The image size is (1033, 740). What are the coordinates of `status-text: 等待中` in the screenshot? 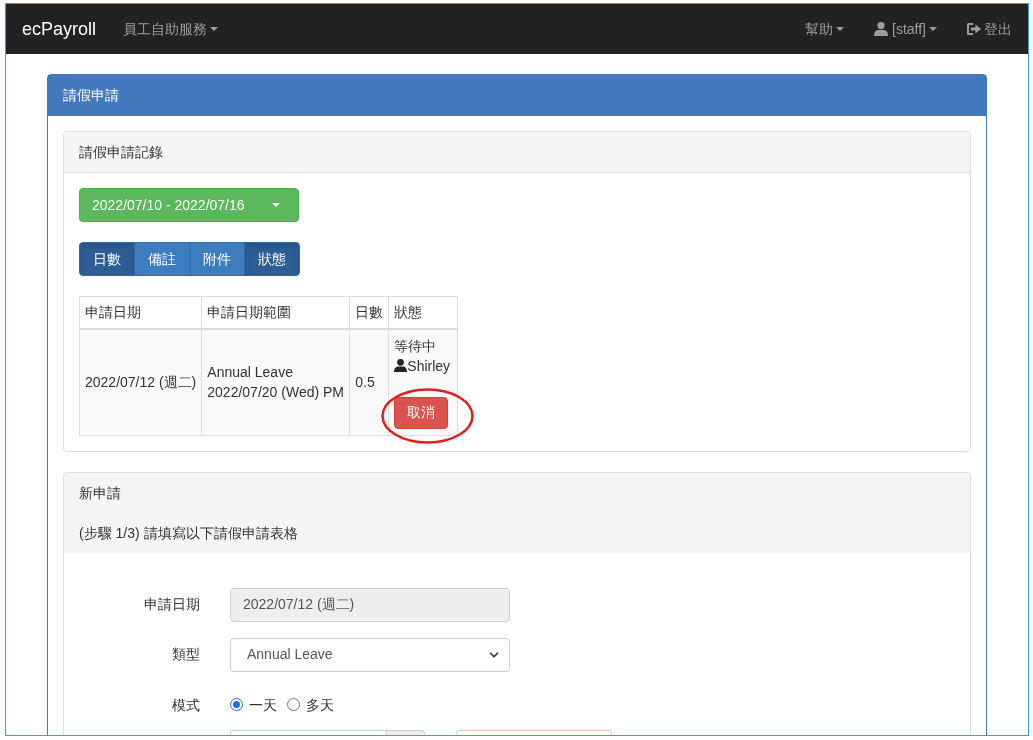 It's located at (416, 346).